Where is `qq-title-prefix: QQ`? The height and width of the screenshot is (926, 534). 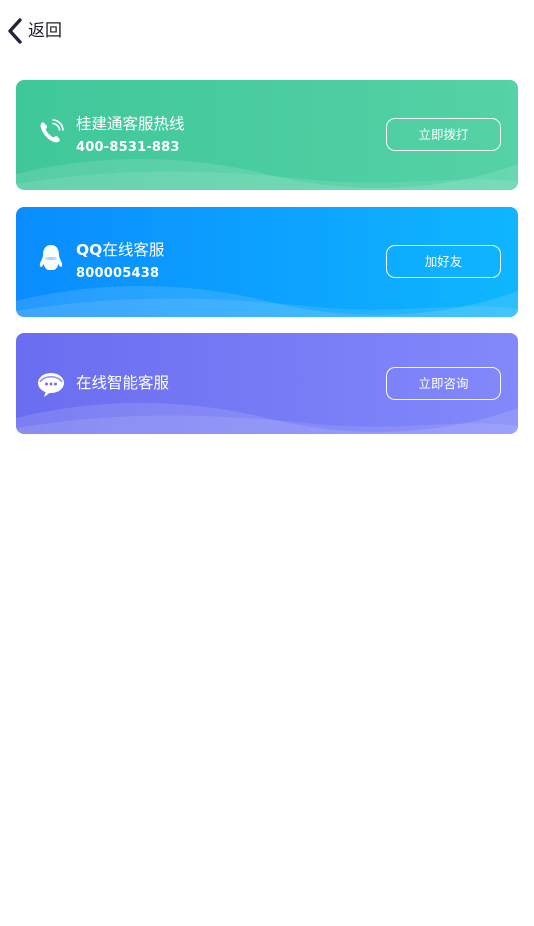 qq-title-prefix: QQ is located at coordinates (89, 250).